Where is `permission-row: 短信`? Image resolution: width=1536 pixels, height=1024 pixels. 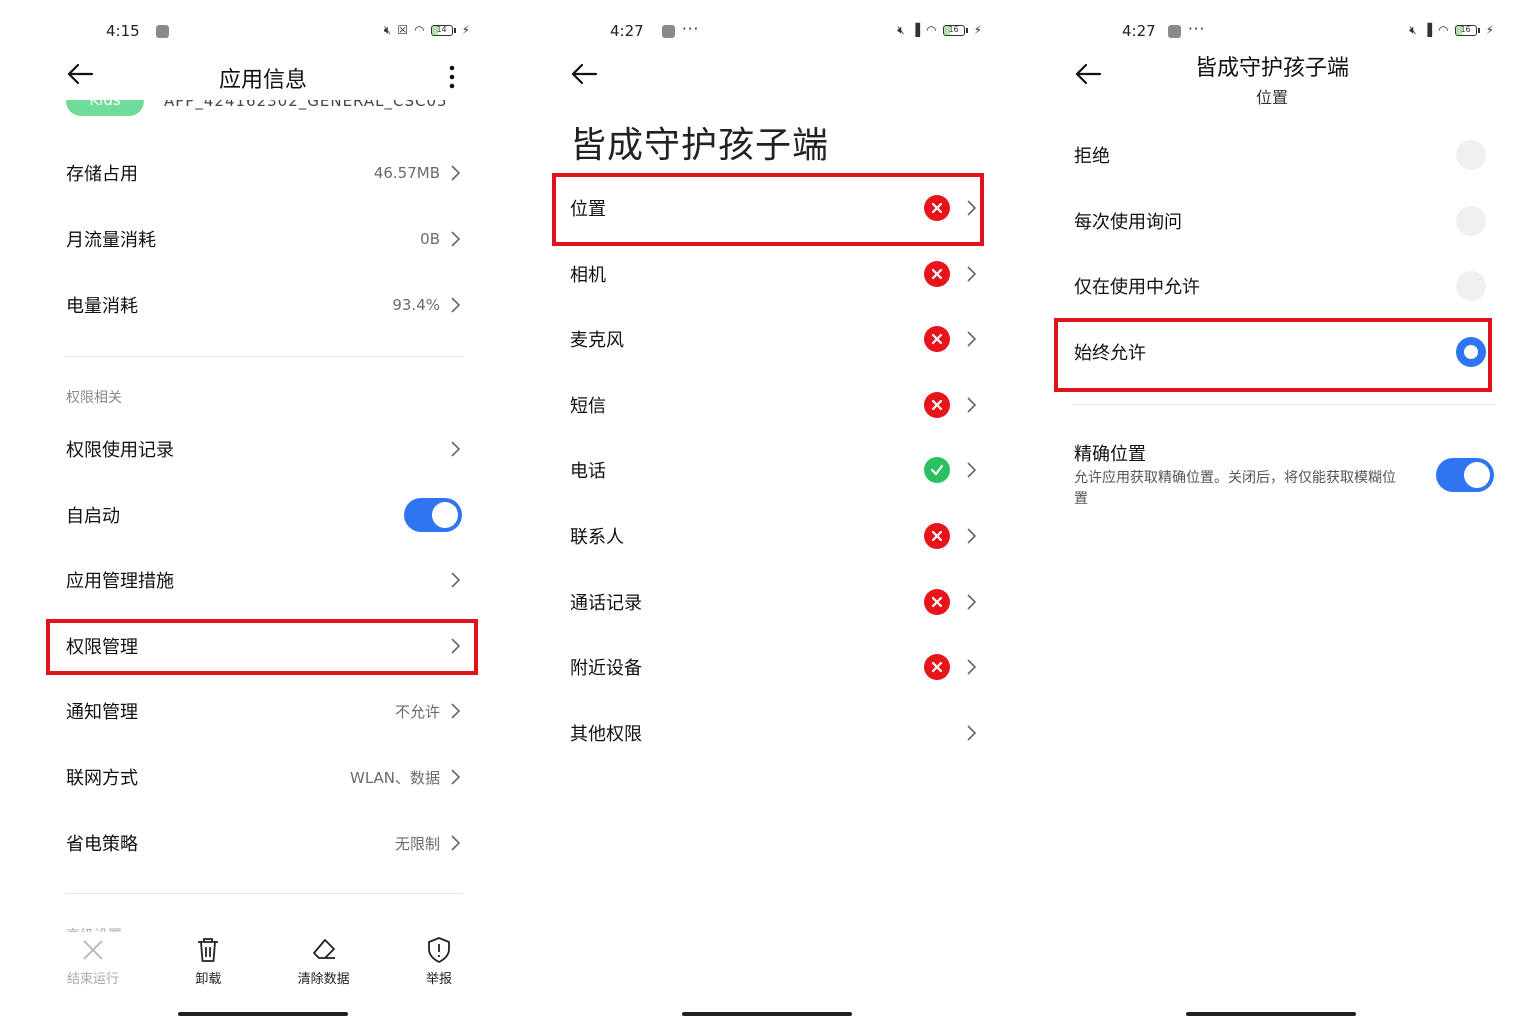 permission-row: 短信 is located at coordinates (774, 405).